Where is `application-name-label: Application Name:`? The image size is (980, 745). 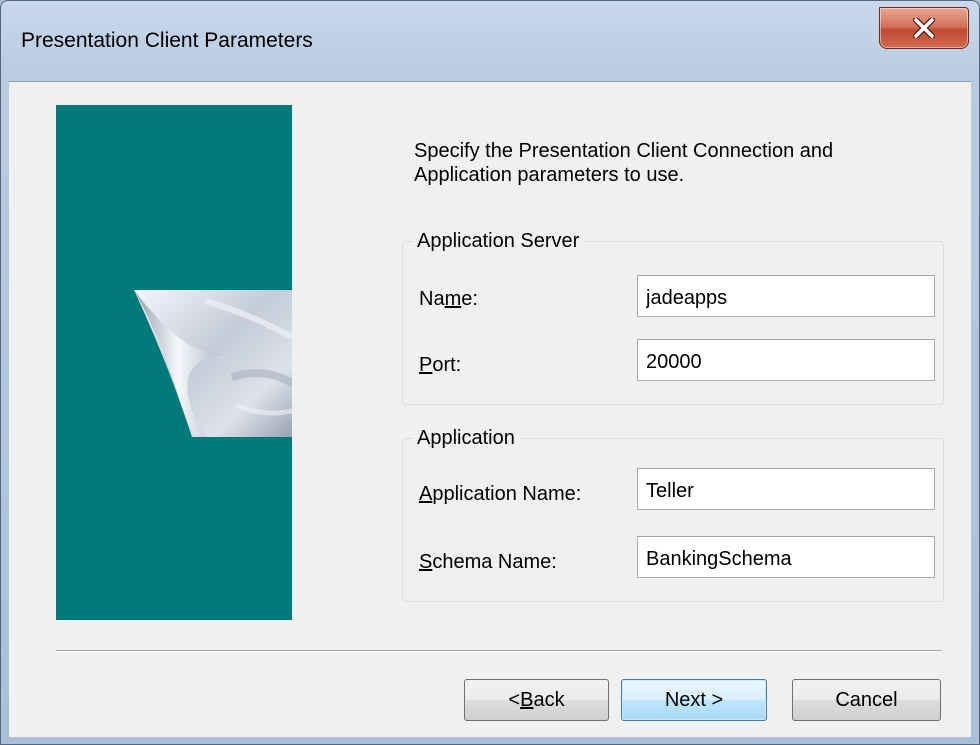
application-name-label: Application Name: is located at coordinates (500, 494).